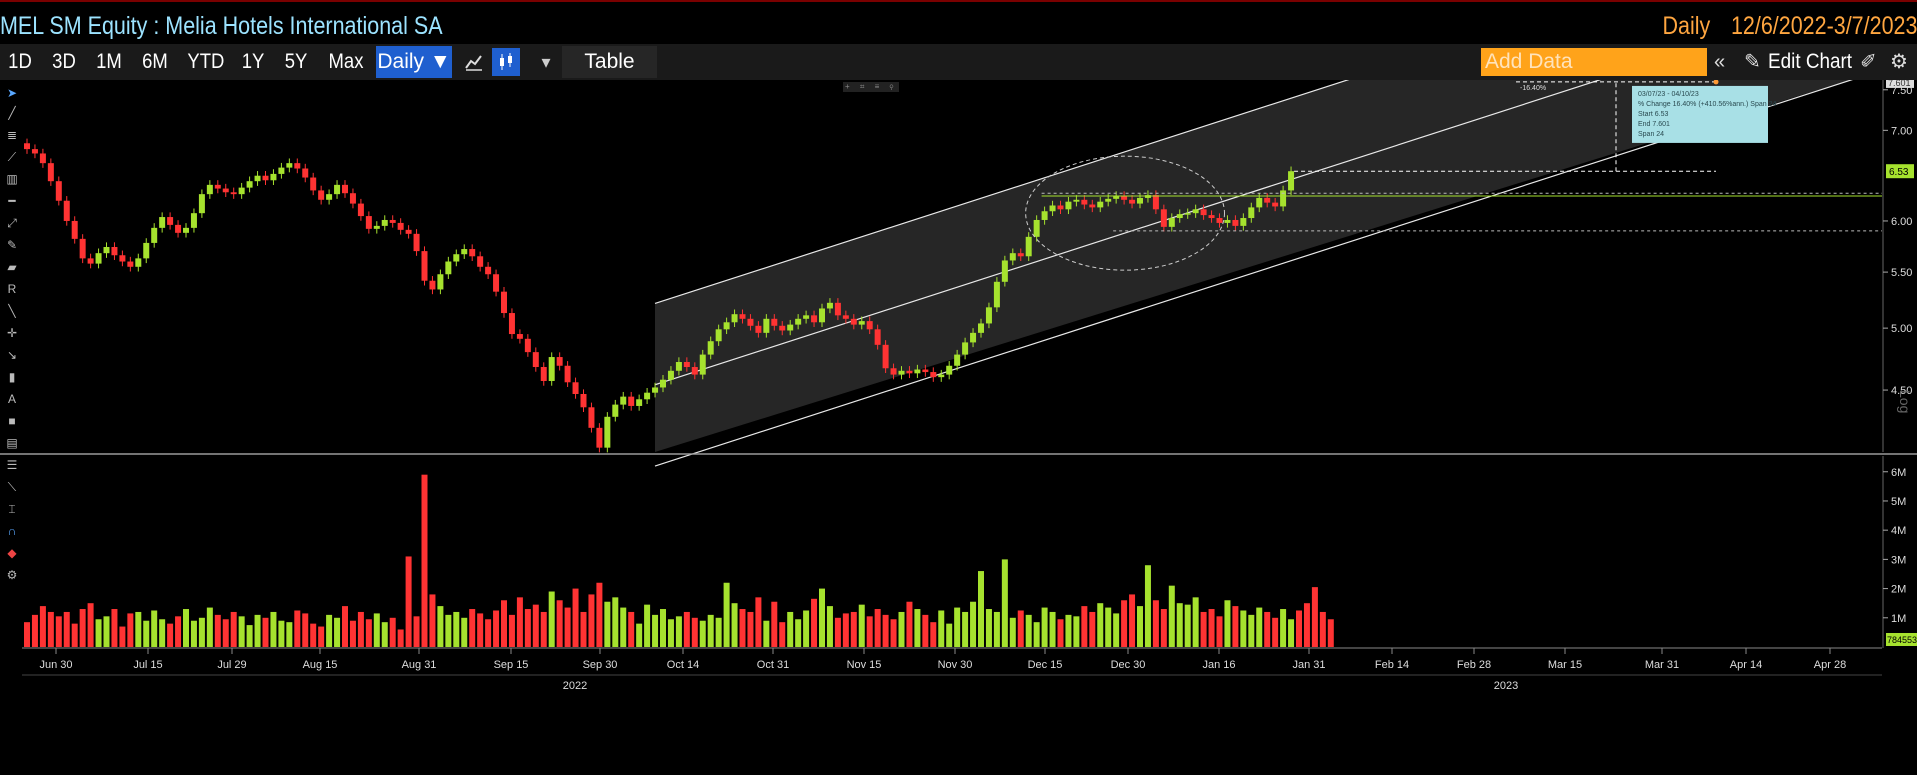 The image size is (1917, 775). What do you see at coordinates (1898, 590) in the screenshot?
I see `volume-tick-label: 2M` at bounding box center [1898, 590].